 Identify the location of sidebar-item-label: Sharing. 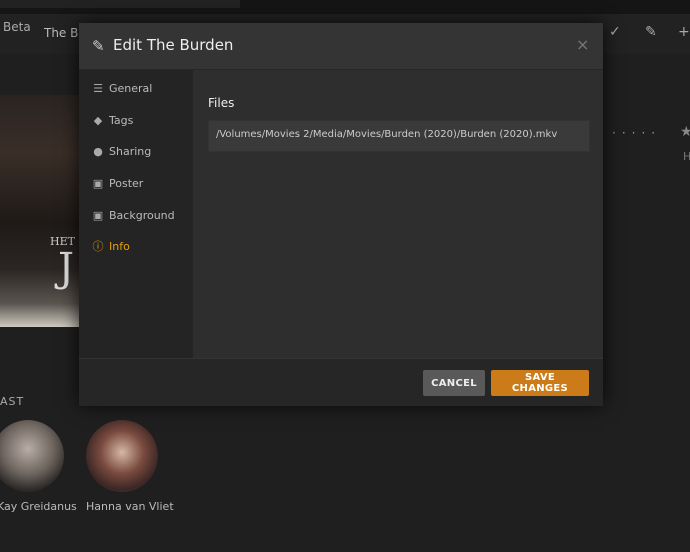
(130, 151).